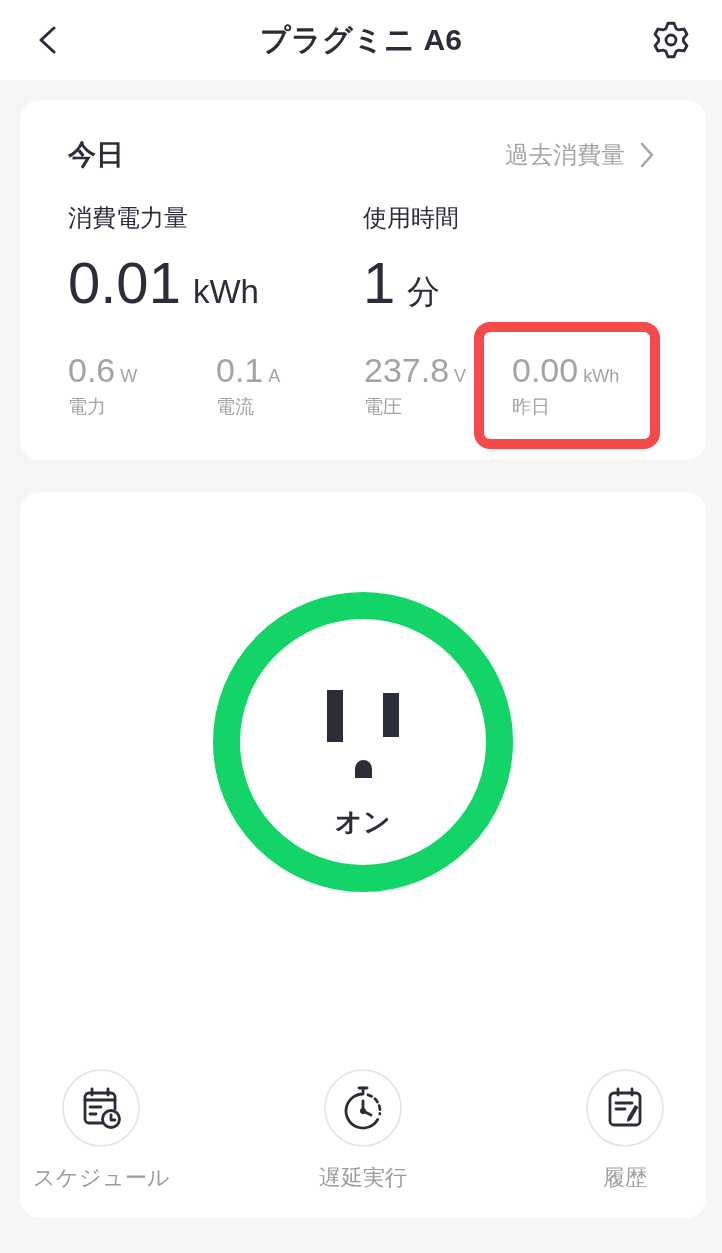 The width and height of the screenshot is (722, 1253). I want to click on stat-label: 電流, so click(235, 407).